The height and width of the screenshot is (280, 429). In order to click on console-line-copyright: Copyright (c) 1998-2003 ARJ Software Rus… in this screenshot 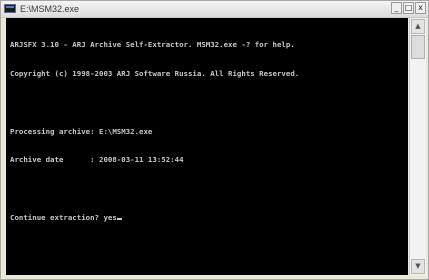, I will do `click(155, 73)`.